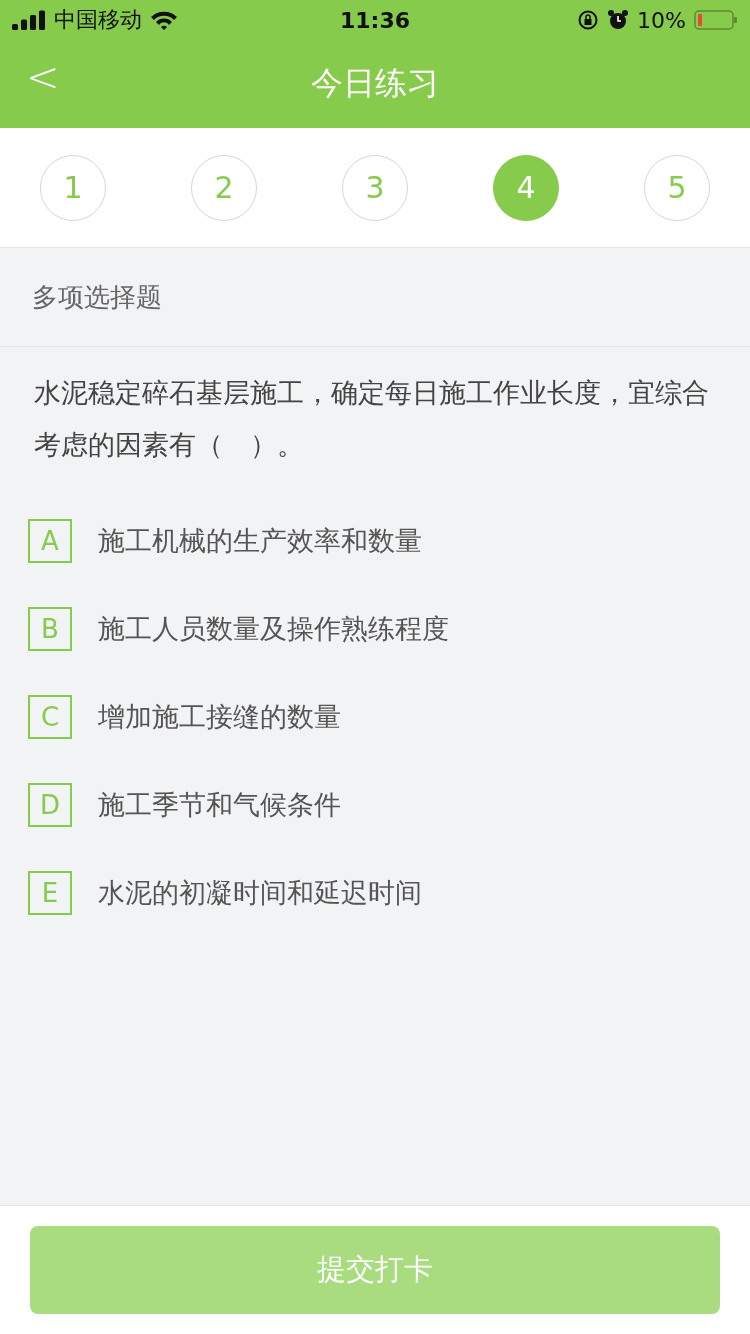  I want to click on option-text: 水泥的初凝时间和延迟时间, so click(260, 893).